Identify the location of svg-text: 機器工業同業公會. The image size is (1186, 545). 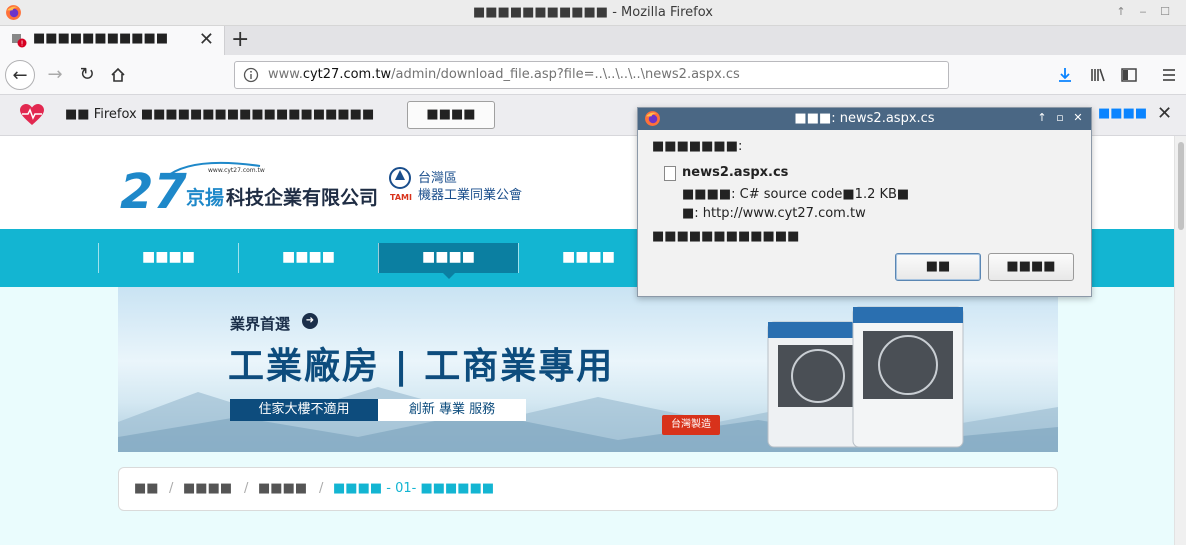
(470, 195).